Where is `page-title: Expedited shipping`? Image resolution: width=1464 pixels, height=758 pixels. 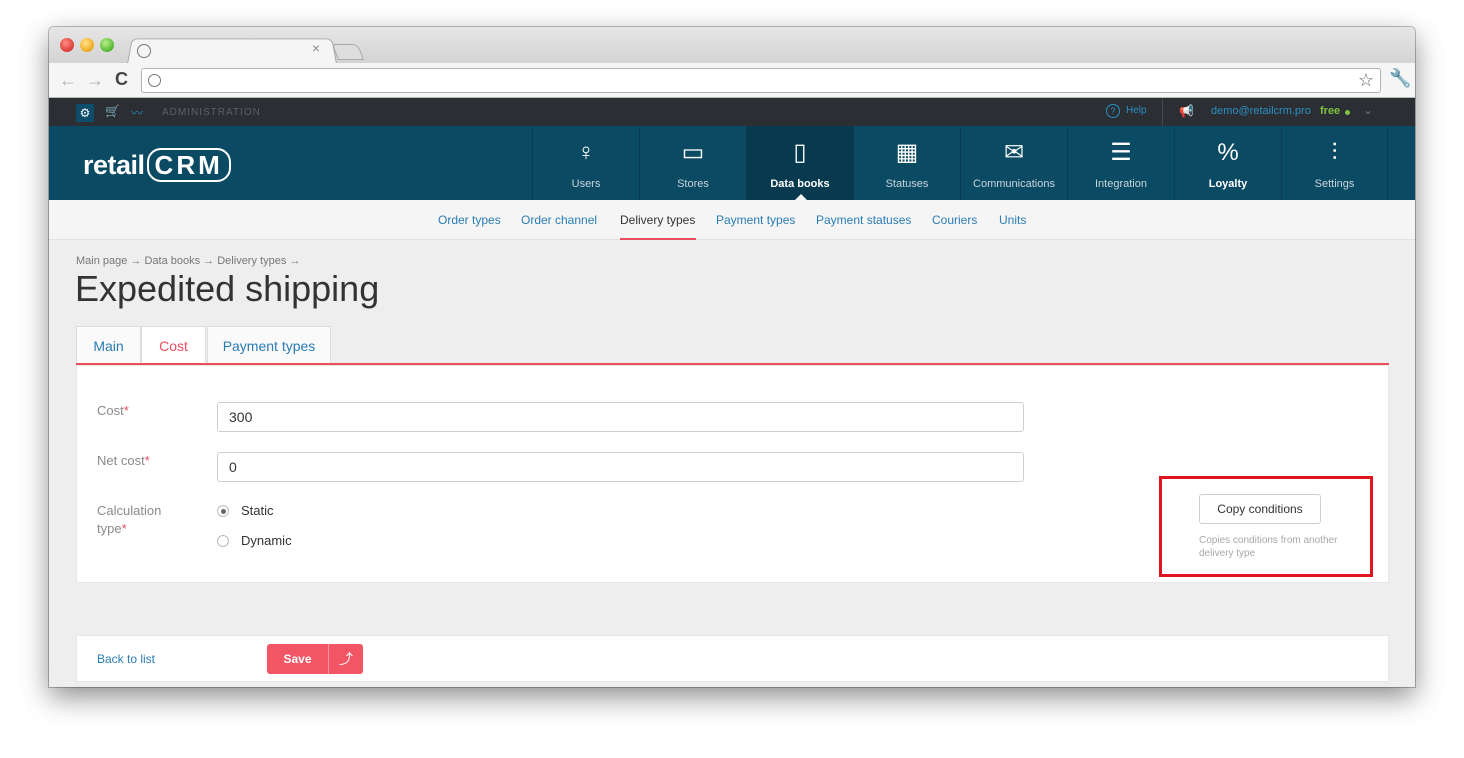
page-title: Expedited shipping is located at coordinates (227, 288).